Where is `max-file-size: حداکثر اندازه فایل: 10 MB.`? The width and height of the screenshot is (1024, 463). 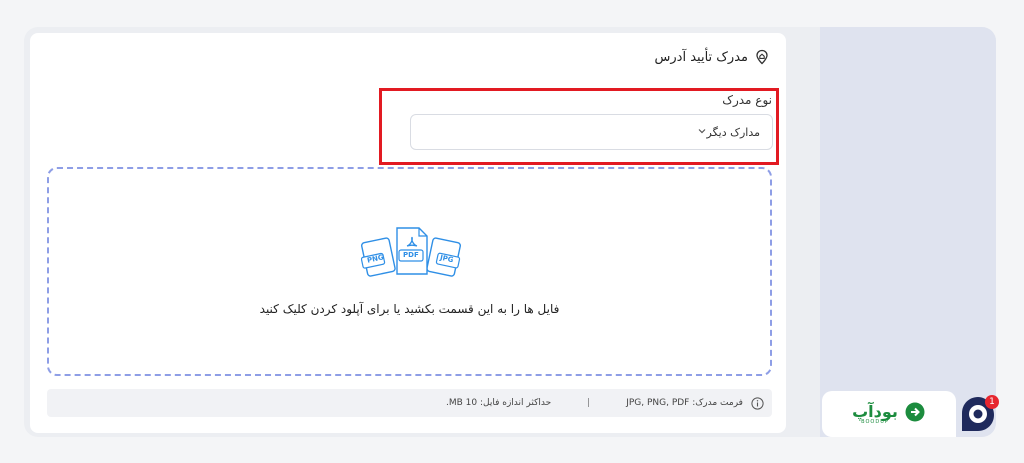 max-file-size: حداکثر اندازه فایل: 10 MB. is located at coordinates (498, 403).